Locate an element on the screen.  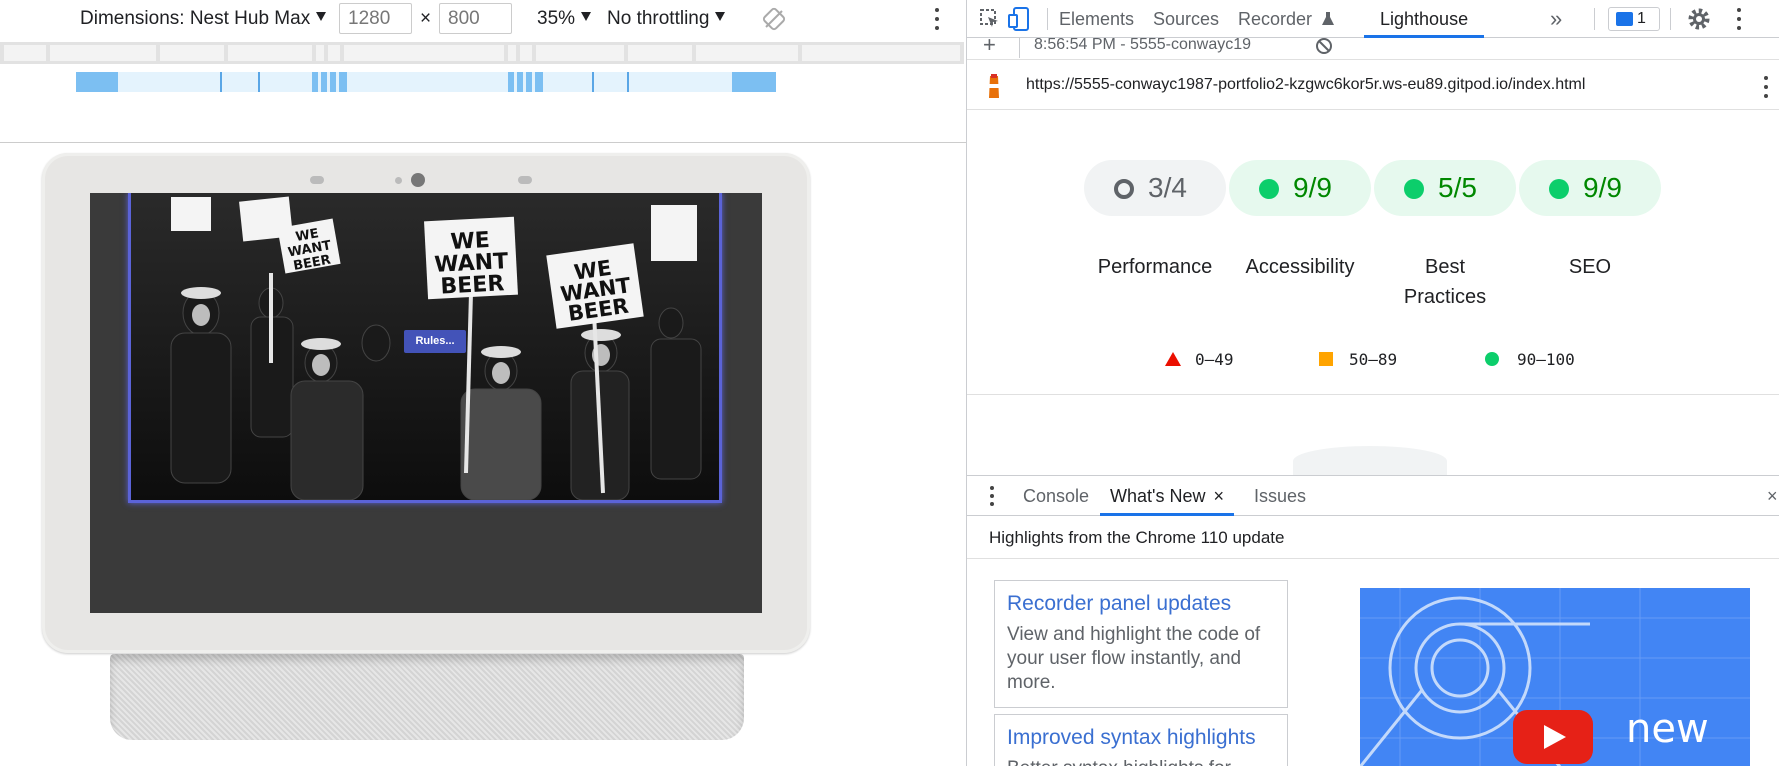
fail-triangle-icon is located at coordinates (1173, 359).